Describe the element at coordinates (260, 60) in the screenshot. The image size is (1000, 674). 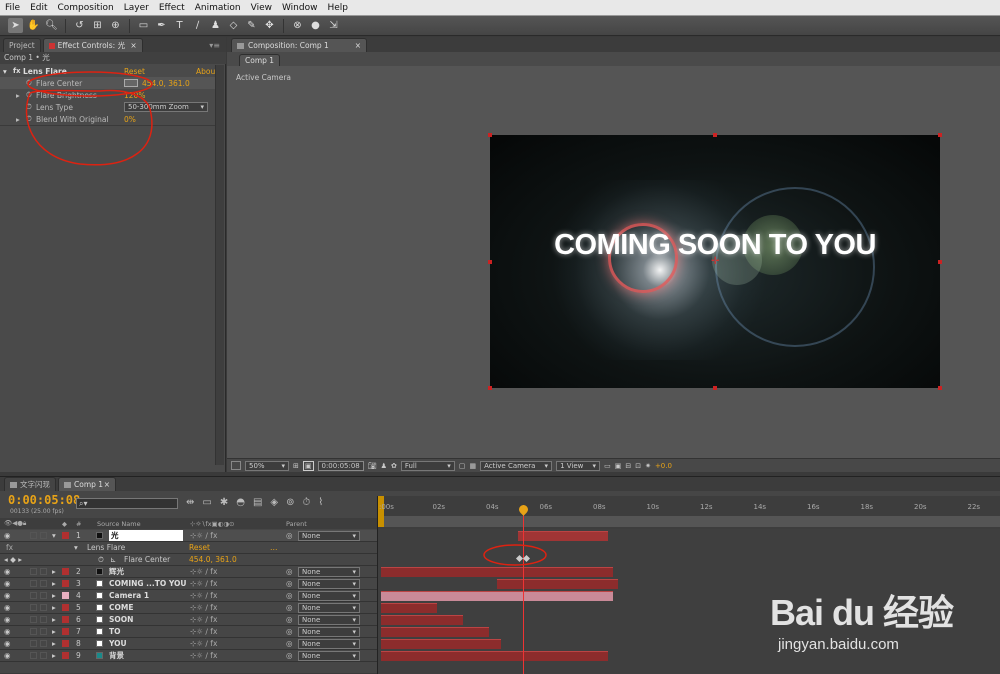
I see `comp-subtab: Comp 1` at that location.